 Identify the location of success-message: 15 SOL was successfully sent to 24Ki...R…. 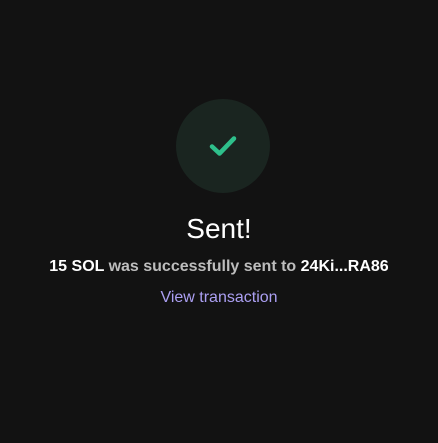
(219, 267).